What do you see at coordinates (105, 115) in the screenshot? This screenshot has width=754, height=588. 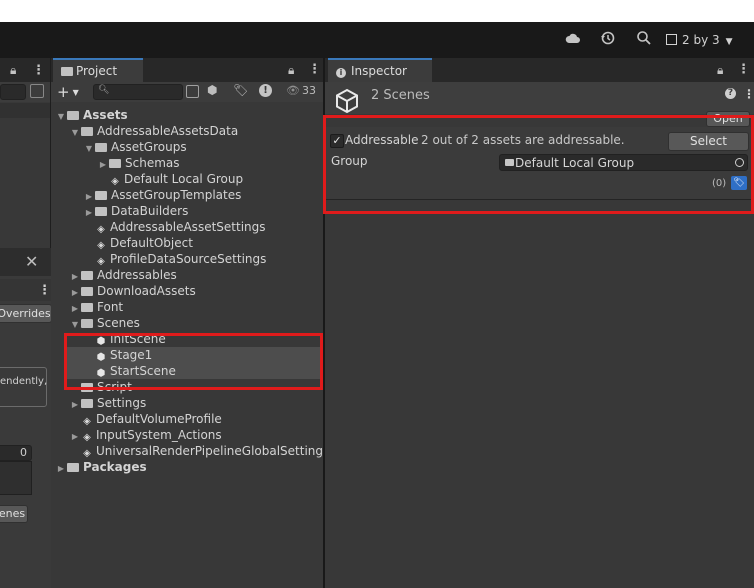 I see `tree-item-label: Assets` at bounding box center [105, 115].